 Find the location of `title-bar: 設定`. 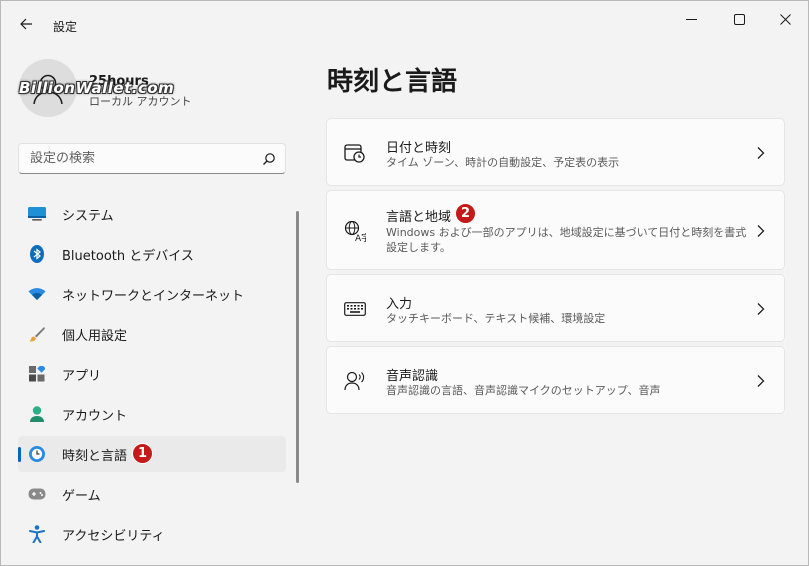

title-bar: 設定 is located at coordinates (404, 25).